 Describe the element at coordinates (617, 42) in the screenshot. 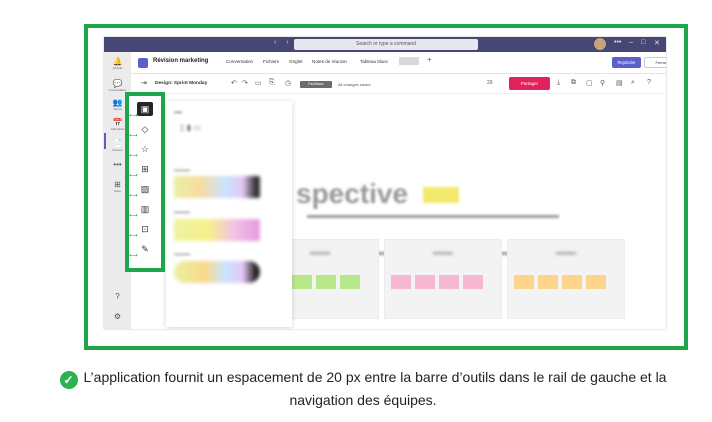

I see `more-options-icon: •••` at that location.